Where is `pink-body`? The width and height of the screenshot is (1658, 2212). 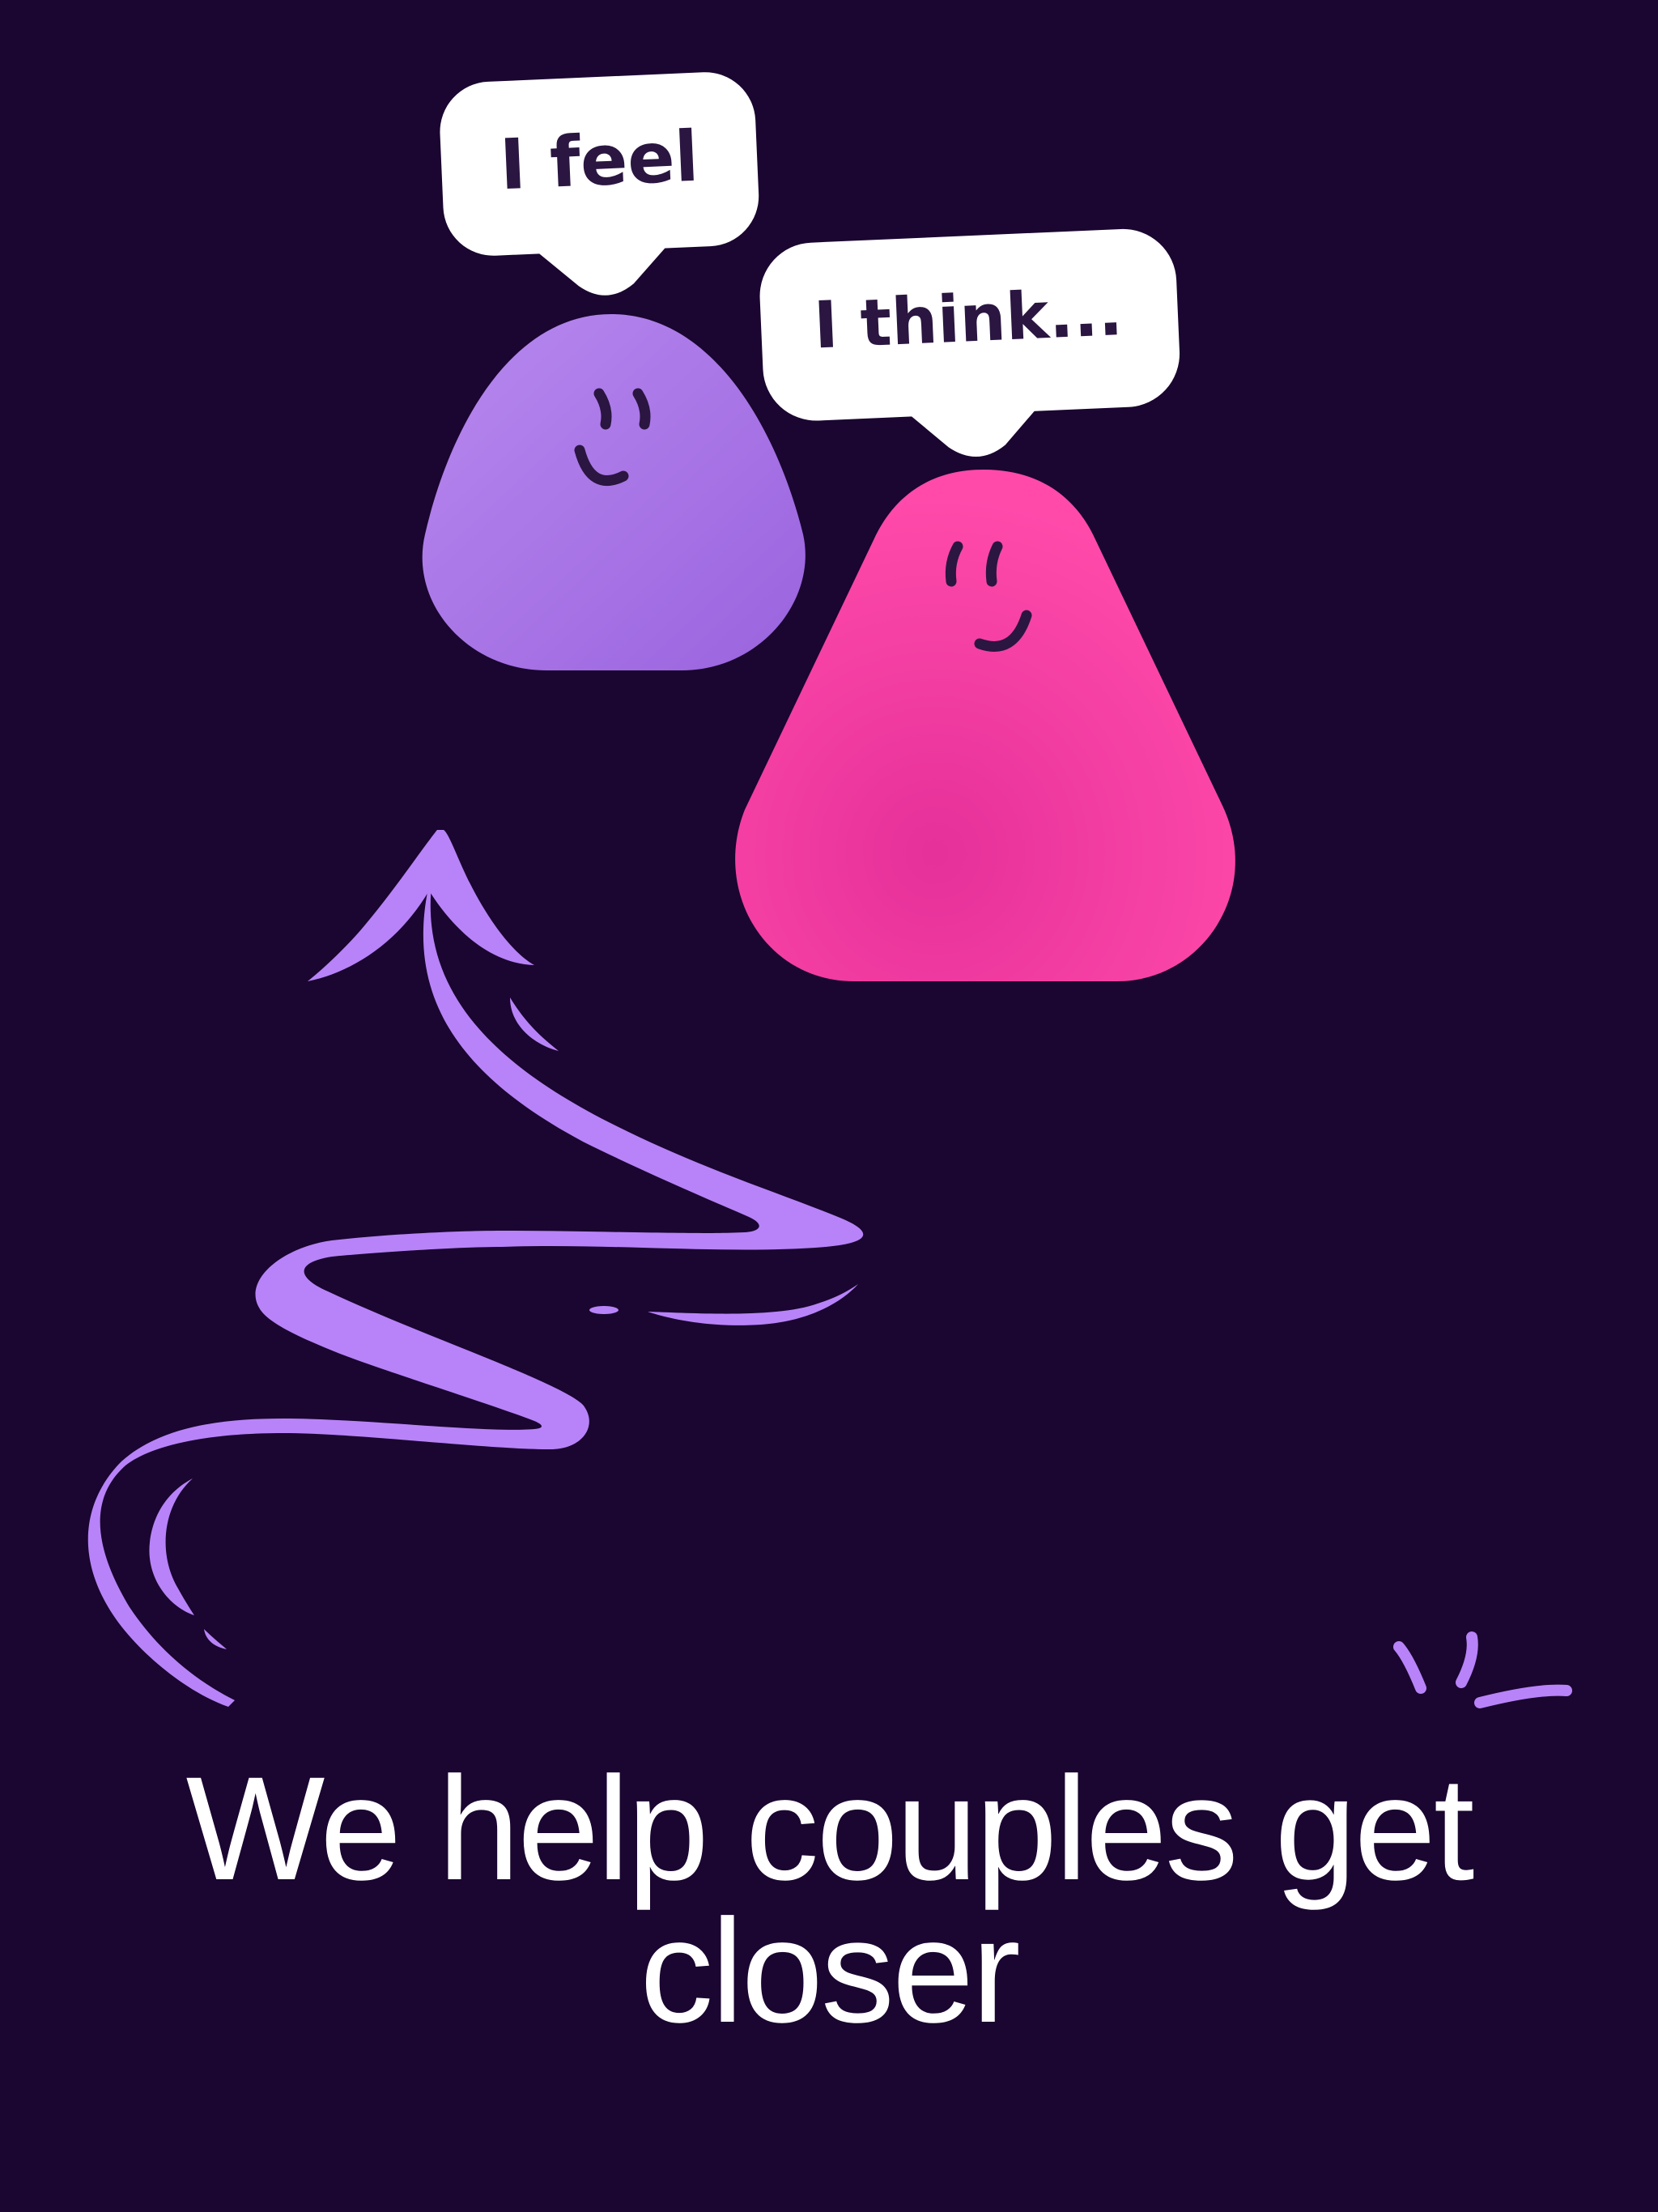 pink-body is located at coordinates (985, 726).